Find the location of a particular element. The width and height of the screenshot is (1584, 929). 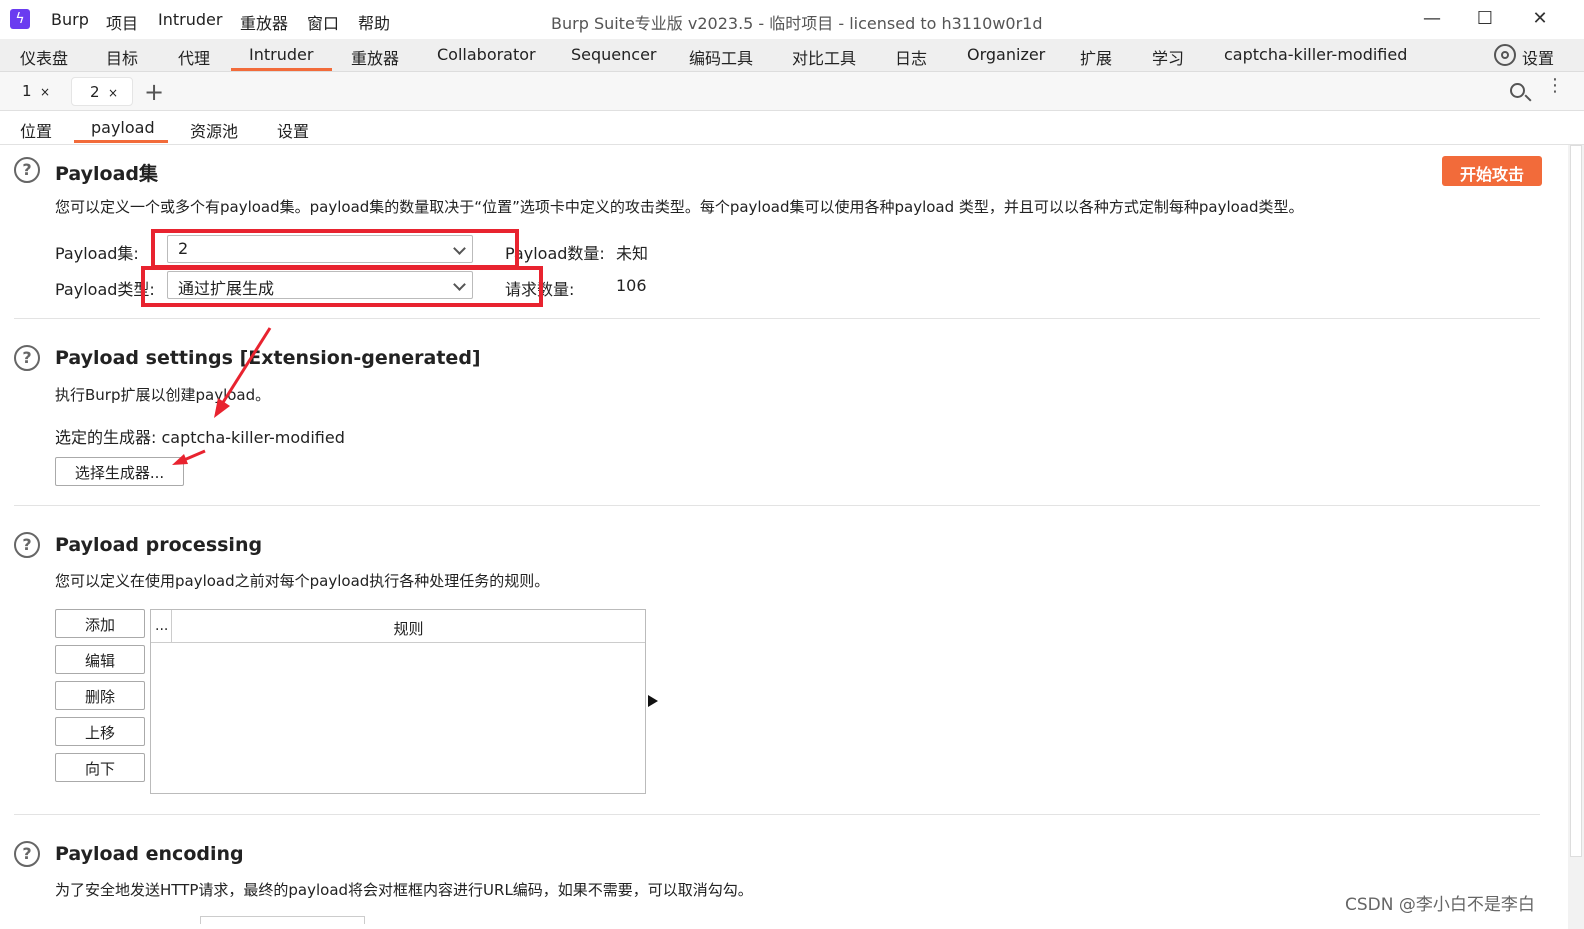

tab-intruder: Intruder is located at coordinates (281, 54).